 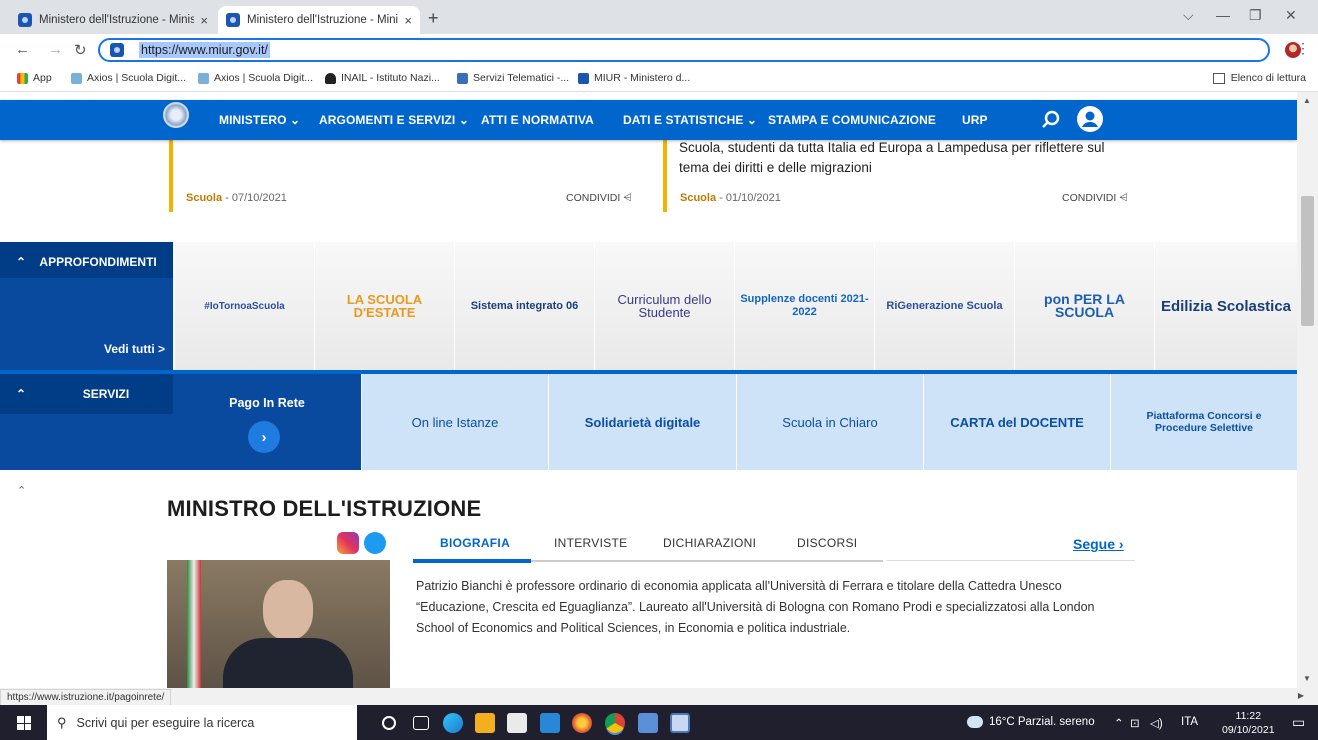 I want to click on tab-biografia: BIOGRAFIA, so click(x=475, y=543).